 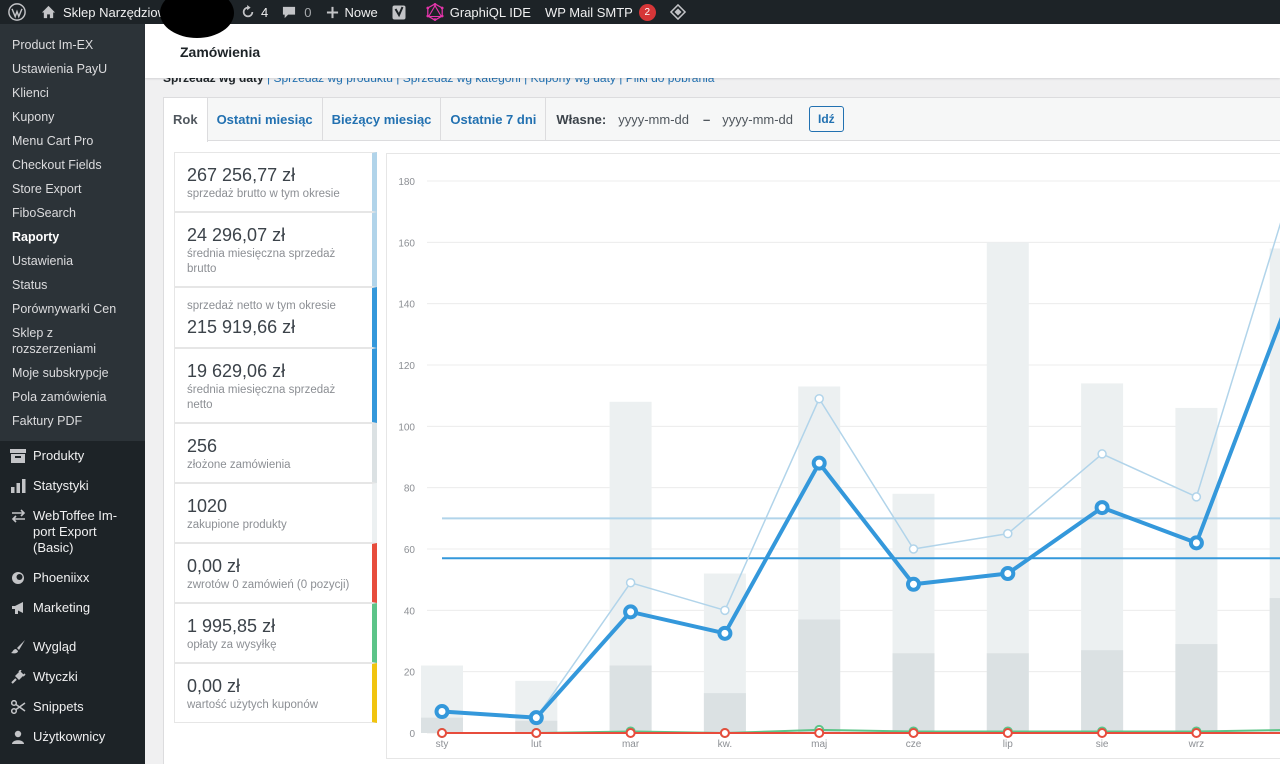 I want to click on menu-label: Statystyki, so click(x=61, y=485).